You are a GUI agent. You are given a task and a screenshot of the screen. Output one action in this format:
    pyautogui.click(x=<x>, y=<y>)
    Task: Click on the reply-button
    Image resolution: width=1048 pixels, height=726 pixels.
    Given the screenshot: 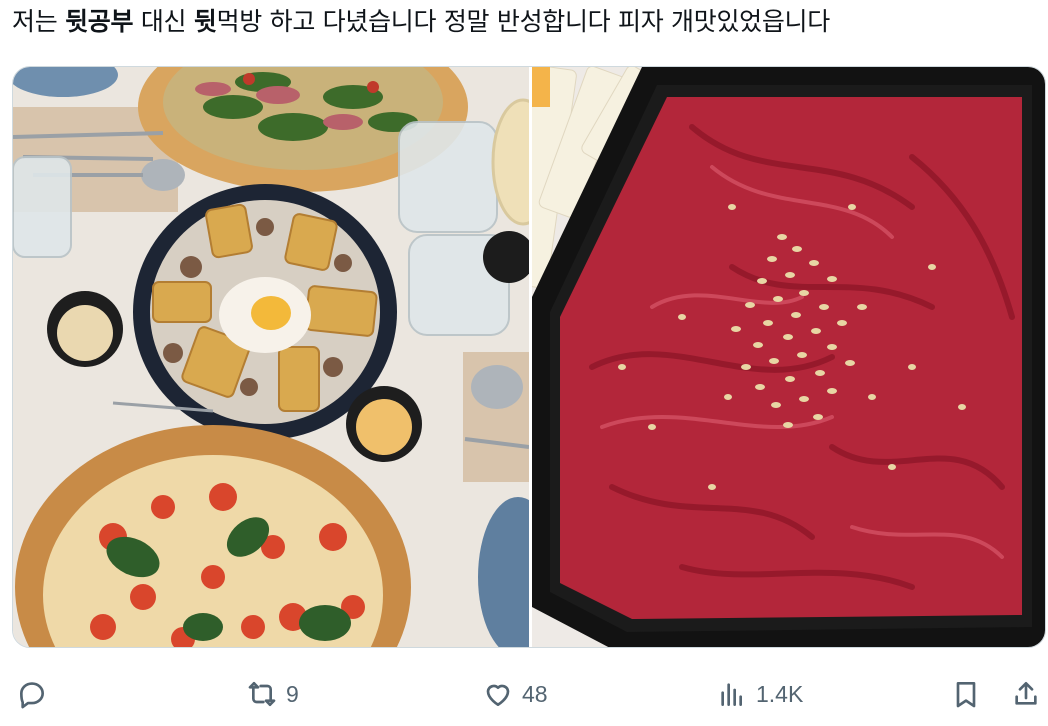 What is the action you would take?
    pyautogui.click(x=36, y=694)
    